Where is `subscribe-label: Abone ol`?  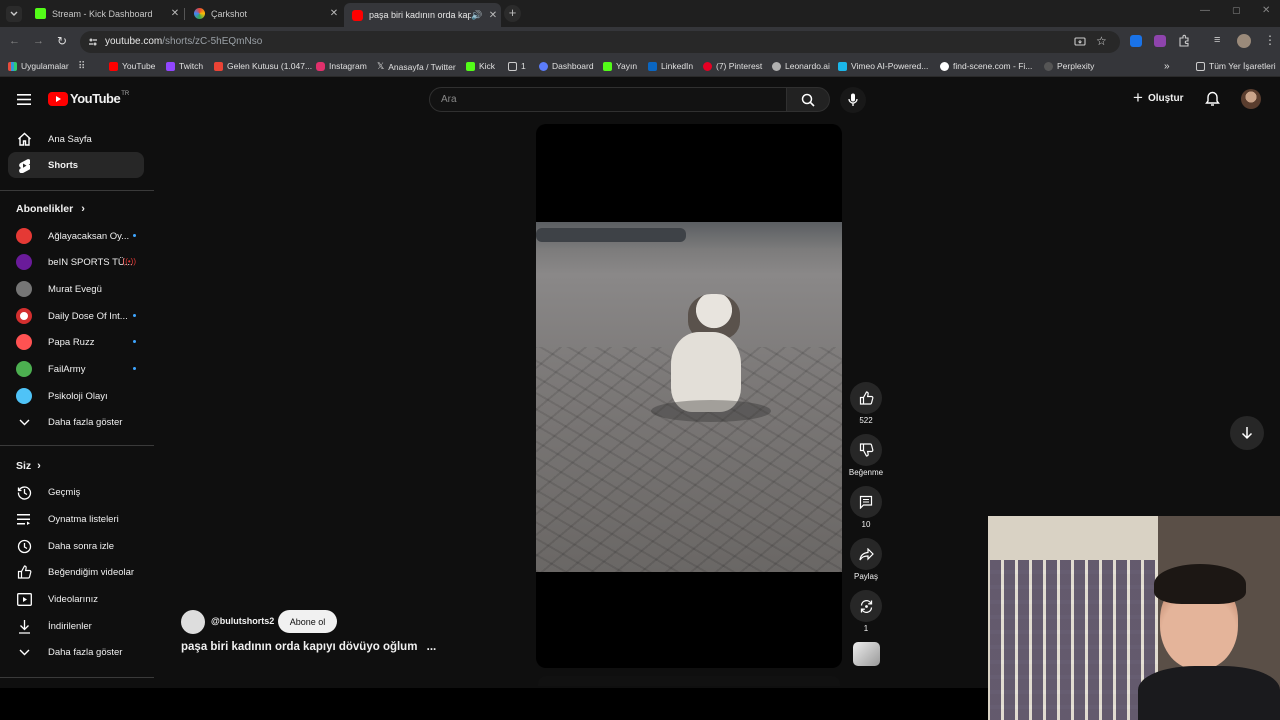 subscribe-label: Abone ol is located at coordinates (307, 621).